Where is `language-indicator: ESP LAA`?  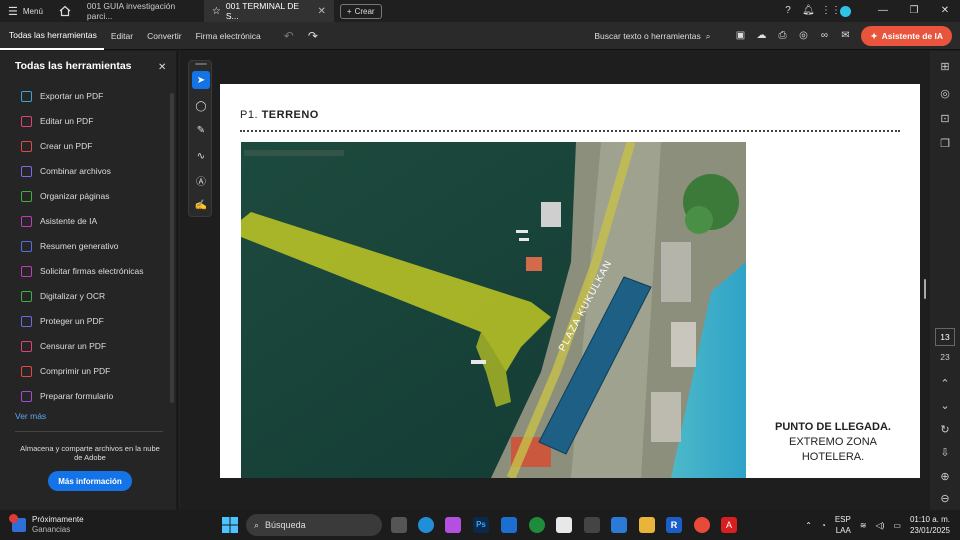
language-indicator: ESP LAA is located at coordinates (843, 525).